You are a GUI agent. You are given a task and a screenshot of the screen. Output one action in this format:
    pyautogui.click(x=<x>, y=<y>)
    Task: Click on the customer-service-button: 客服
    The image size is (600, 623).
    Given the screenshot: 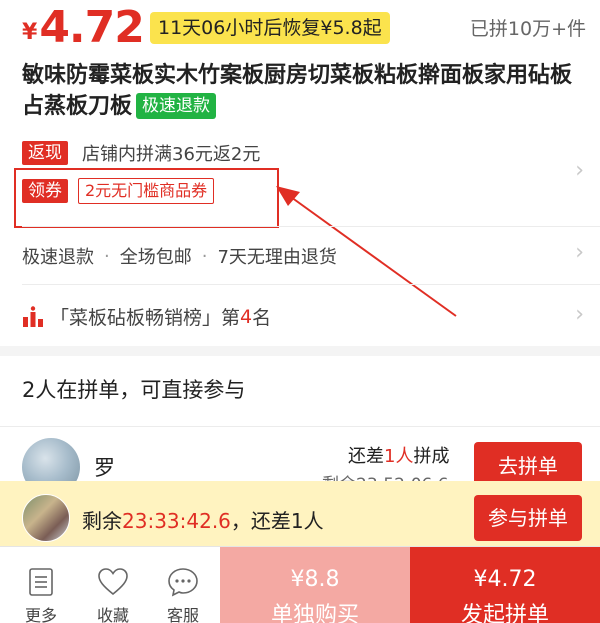 What is the action you would take?
    pyautogui.click(x=183, y=585)
    